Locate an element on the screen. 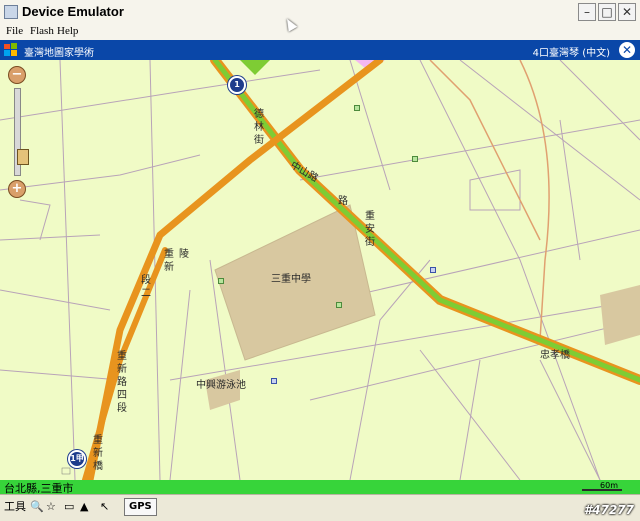  window-titlebar: Device Emulator – □ ✕ is located at coordinates (320, 13).